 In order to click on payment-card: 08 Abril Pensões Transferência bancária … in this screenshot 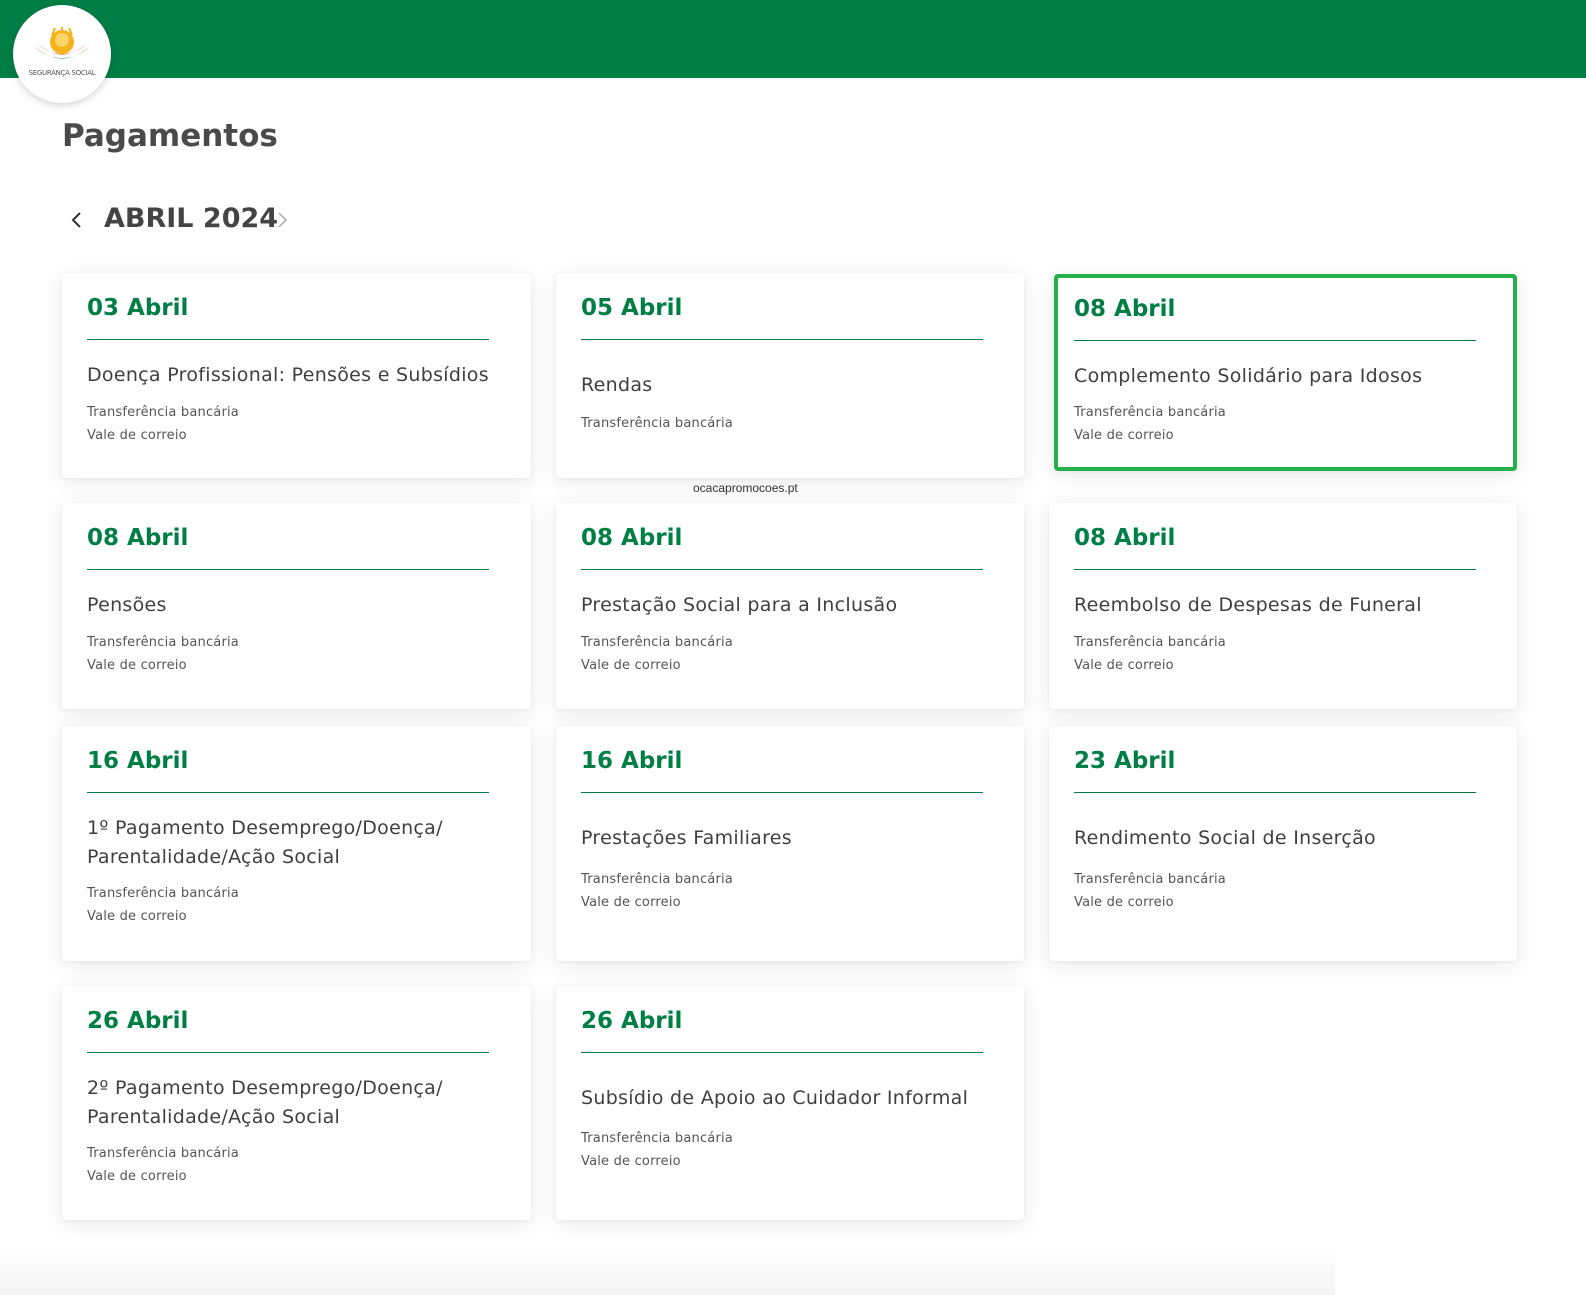, I will do `click(296, 606)`.